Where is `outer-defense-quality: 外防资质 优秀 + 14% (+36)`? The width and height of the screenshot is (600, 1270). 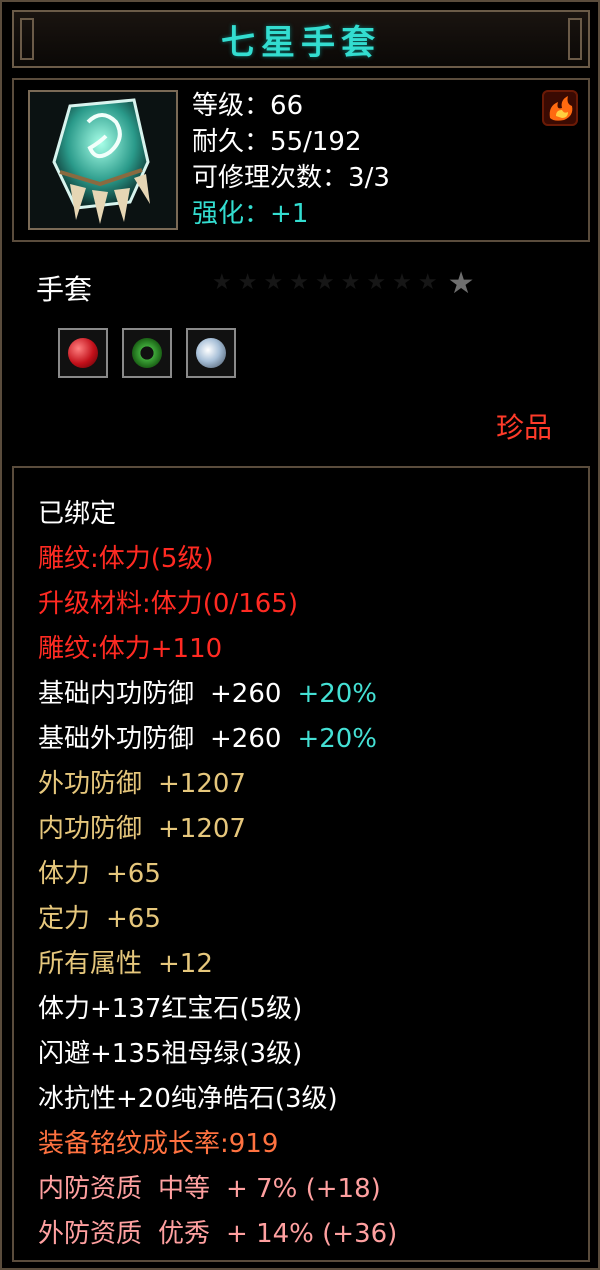
outer-defense-quality: 外防资质 优秀 + 14% (+36) is located at coordinates (313, 1234).